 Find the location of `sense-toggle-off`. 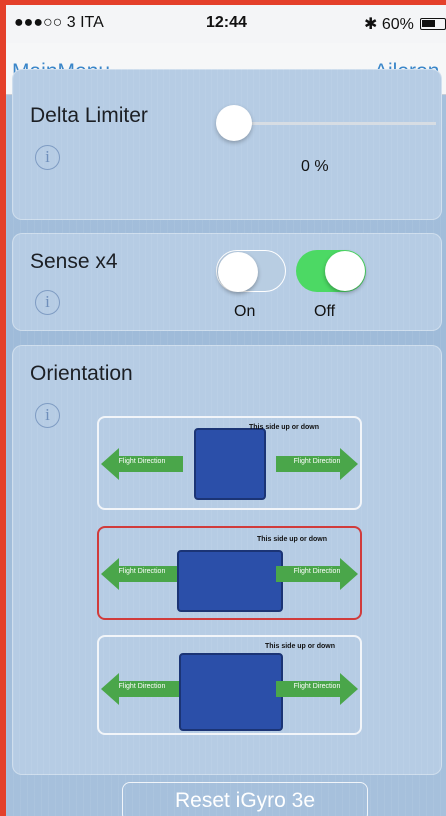

sense-toggle-off is located at coordinates (331, 271).